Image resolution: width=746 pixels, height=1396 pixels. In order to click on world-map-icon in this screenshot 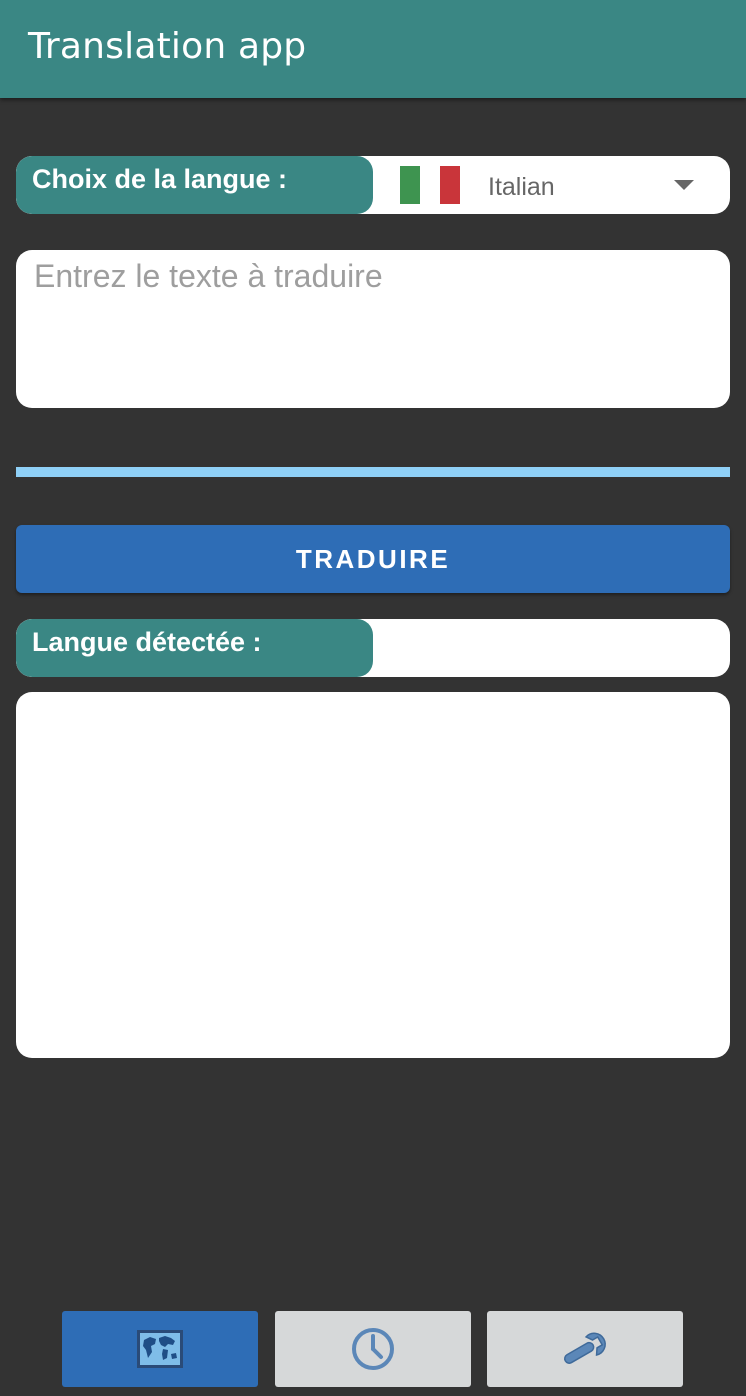, I will do `click(160, 1349)`.